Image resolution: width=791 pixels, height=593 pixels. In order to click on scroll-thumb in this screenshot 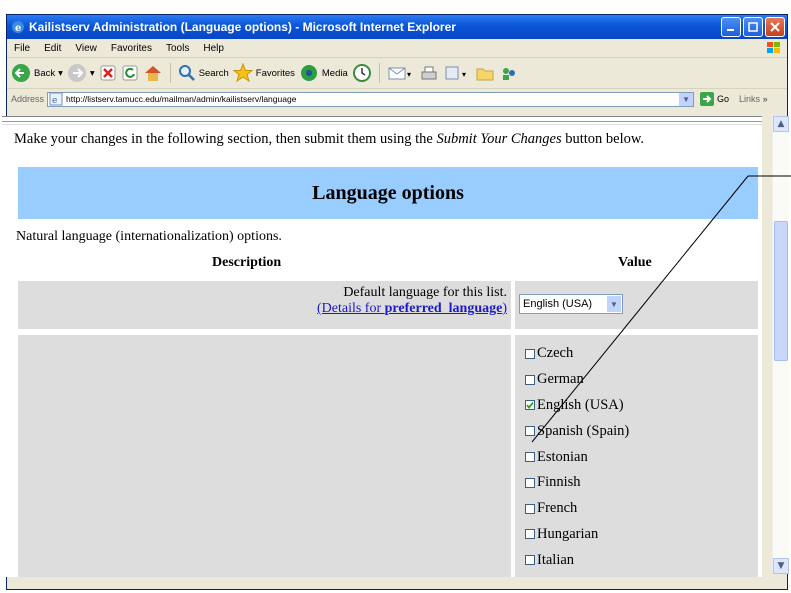, I will do `click(781, 291)`.